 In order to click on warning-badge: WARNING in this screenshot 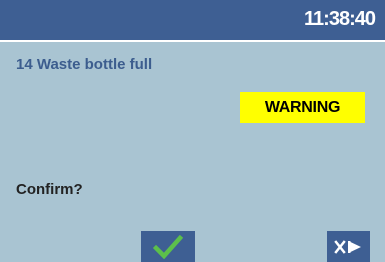, I will do `click(302, 107)`.